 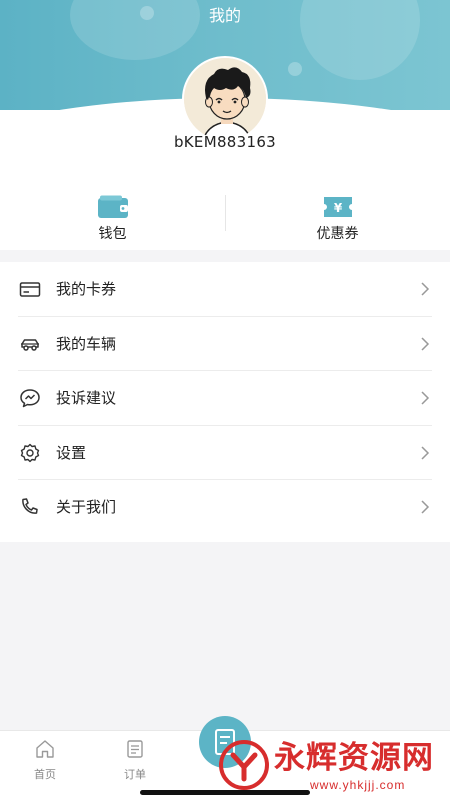 I want to click on avatar, so click(x=225, y=99).